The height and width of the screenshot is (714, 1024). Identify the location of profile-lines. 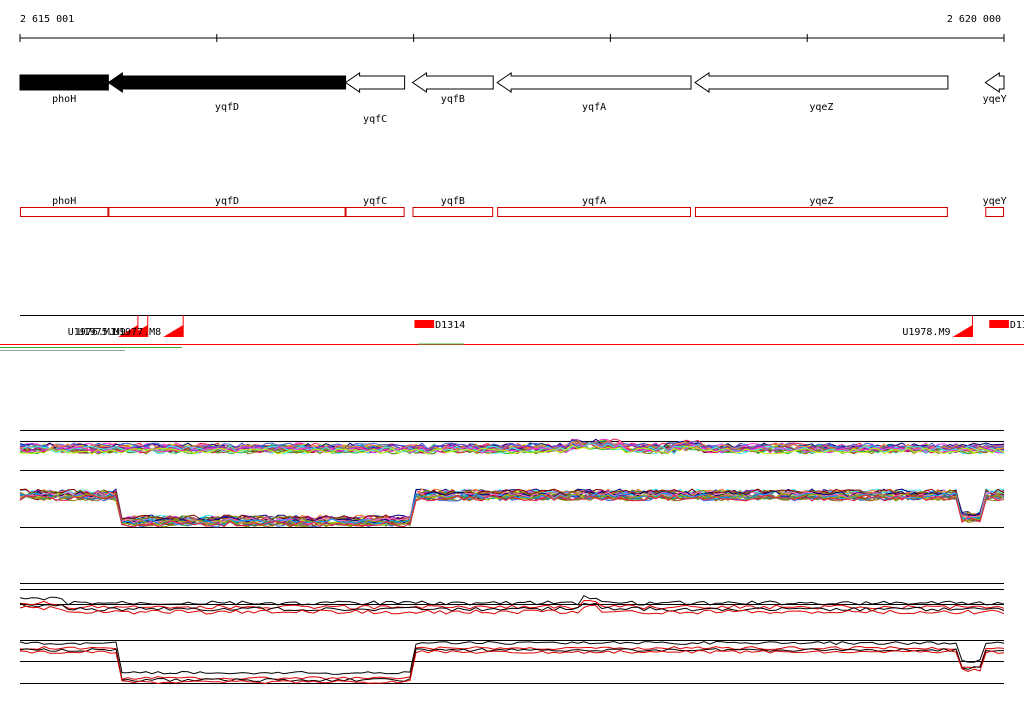
(512, 483).